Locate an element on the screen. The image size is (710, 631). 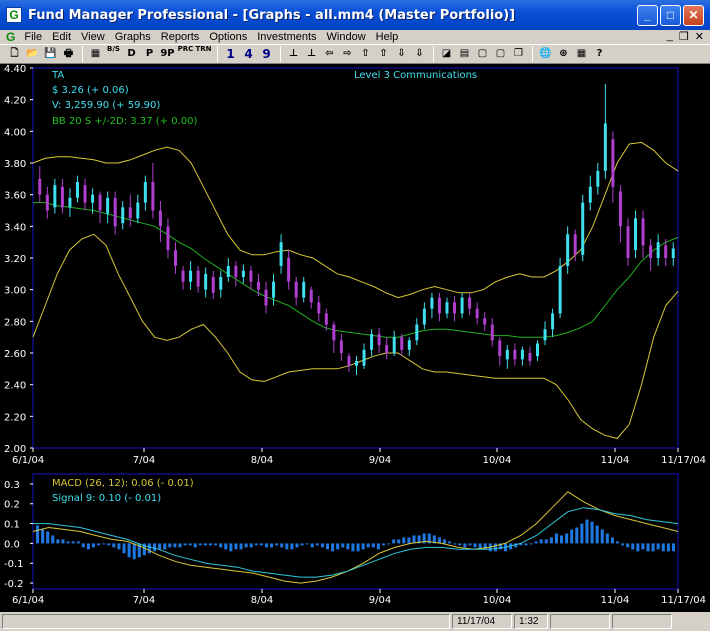
mdi-close-button: ✕ is located at coordinates (699, 36).